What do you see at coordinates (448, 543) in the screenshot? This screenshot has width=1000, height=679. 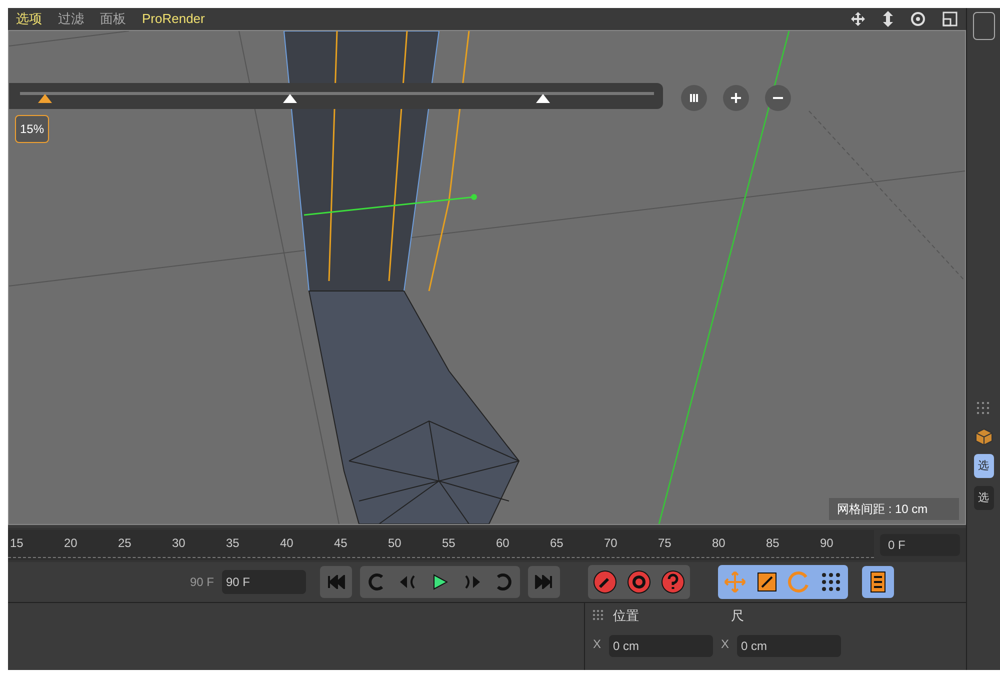 I see `frame-number: 55` at bounding box center [448, 543].